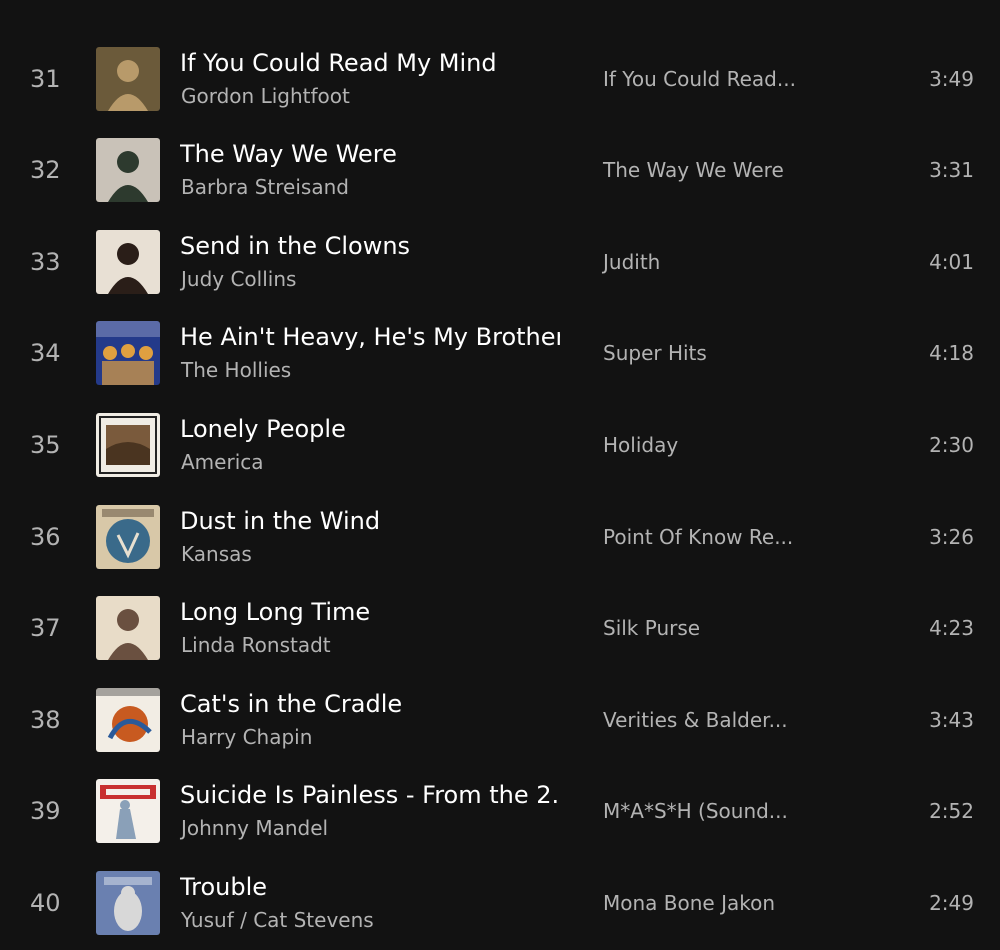  Describe the element at coordinates (651, 629) in the screenshot. I see `track-album: Silk Purse` at that location.